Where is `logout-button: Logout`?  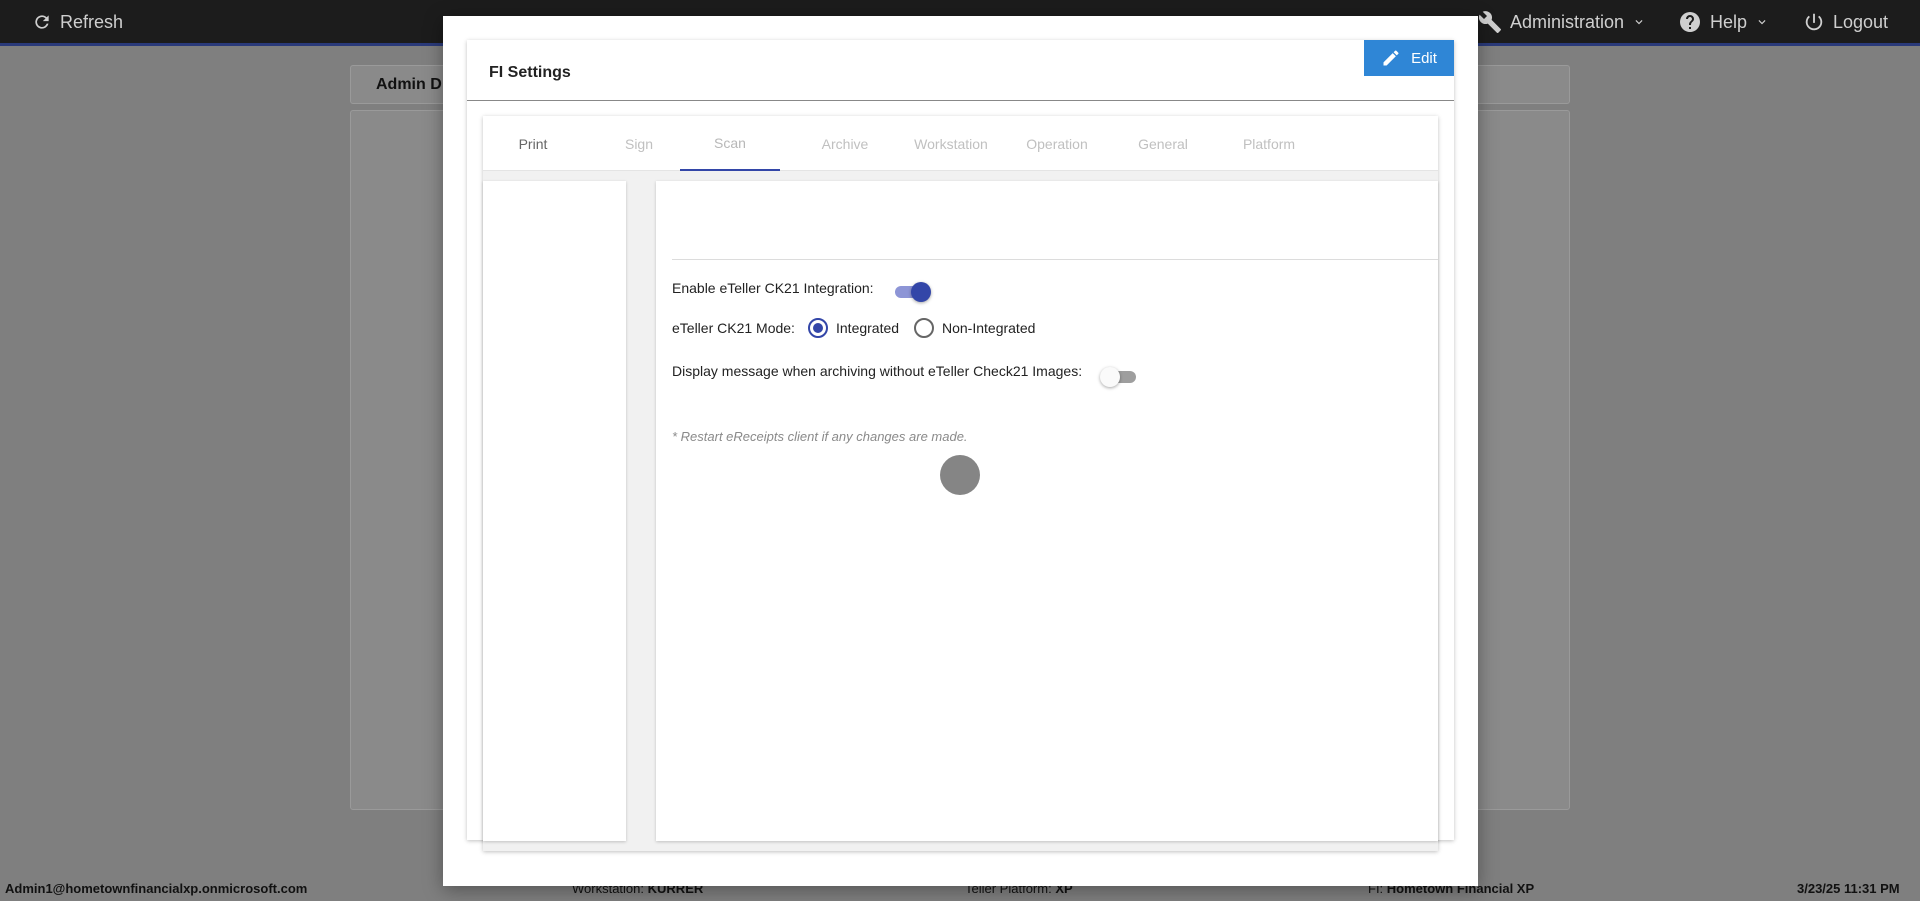 logout-button: Logout is located at coordinates (1845, 22).